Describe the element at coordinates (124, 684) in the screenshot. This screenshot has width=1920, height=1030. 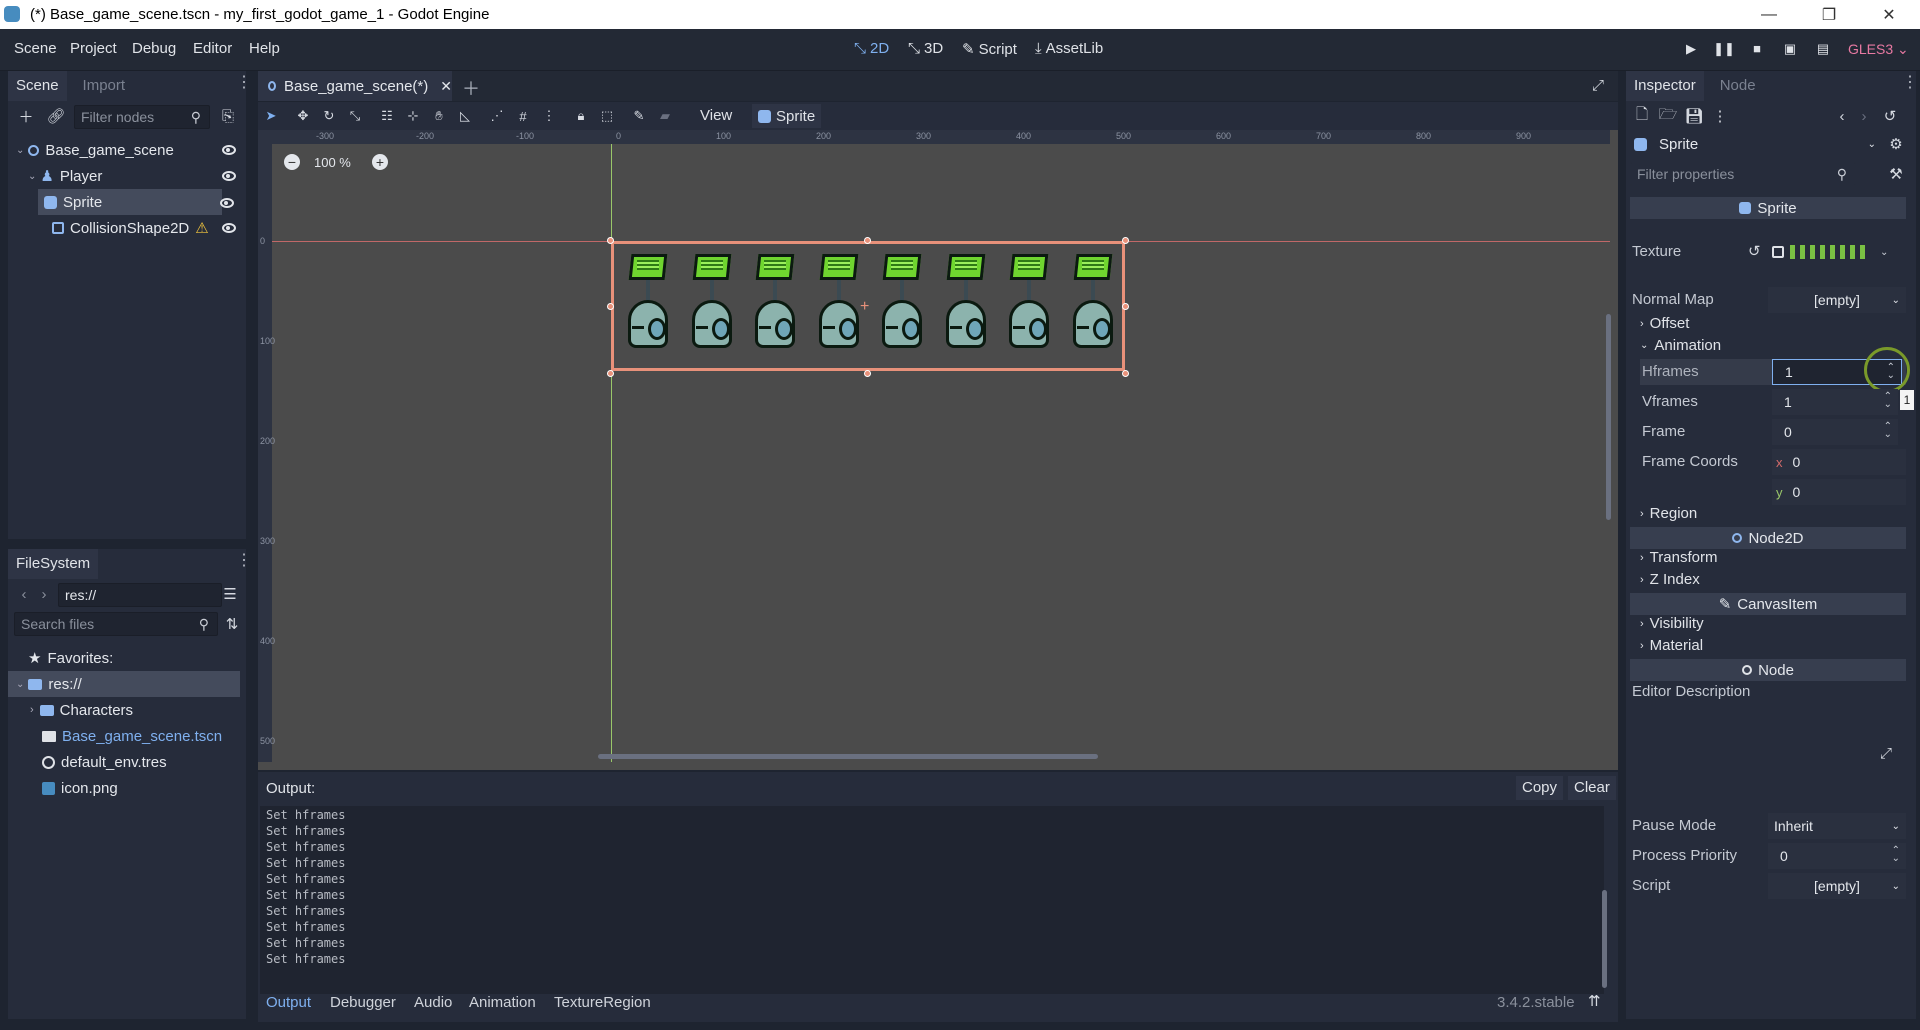
I see `folder-res-item: ⌄ res://` at that location.